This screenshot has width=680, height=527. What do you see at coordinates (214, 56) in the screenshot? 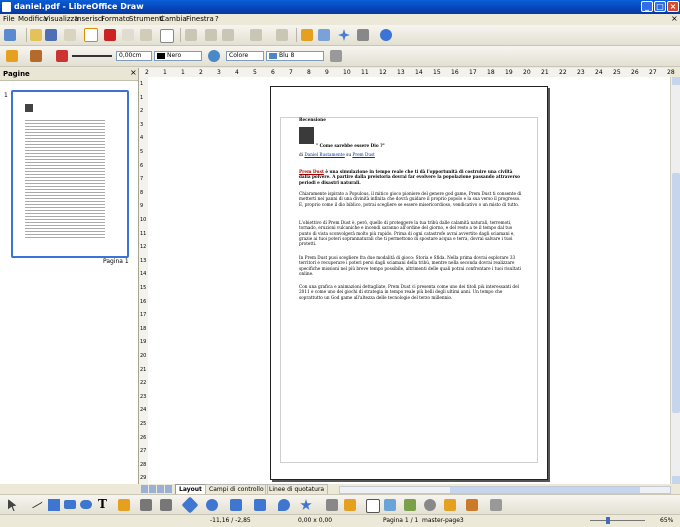
I see `area-style-icon` at bounding box center [214, 56].